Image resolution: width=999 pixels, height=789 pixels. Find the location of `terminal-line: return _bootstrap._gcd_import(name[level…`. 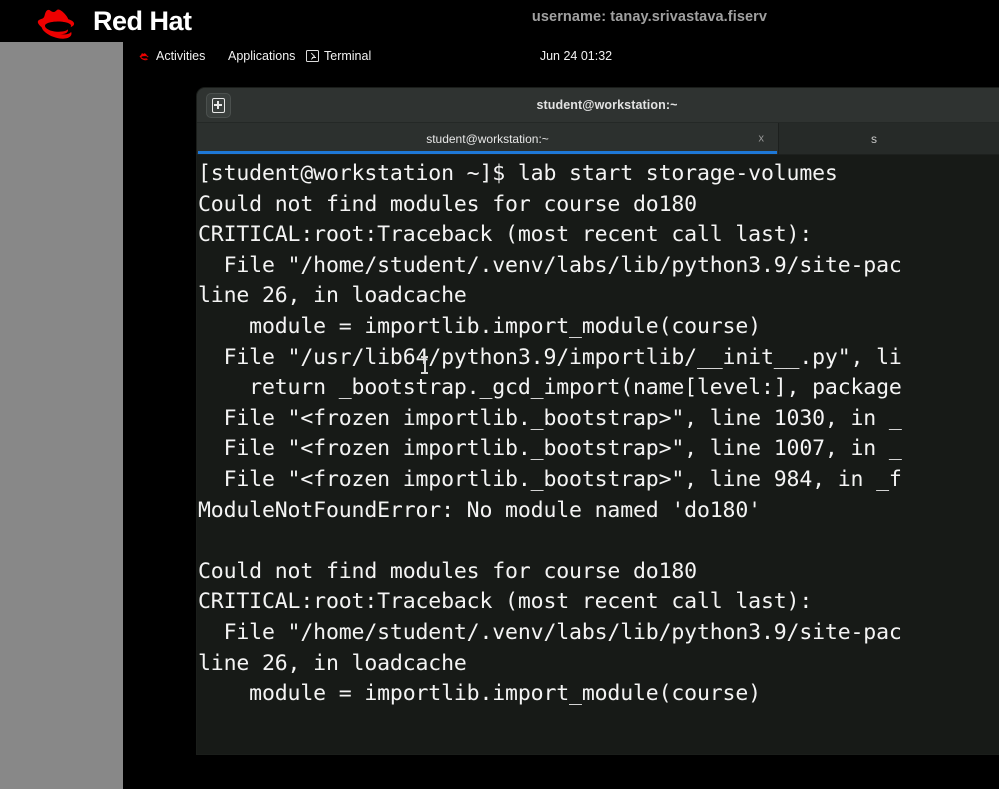

terminal-line: return _bootstrap._gcd_import(name[level… is located at coordinates (550, 388).